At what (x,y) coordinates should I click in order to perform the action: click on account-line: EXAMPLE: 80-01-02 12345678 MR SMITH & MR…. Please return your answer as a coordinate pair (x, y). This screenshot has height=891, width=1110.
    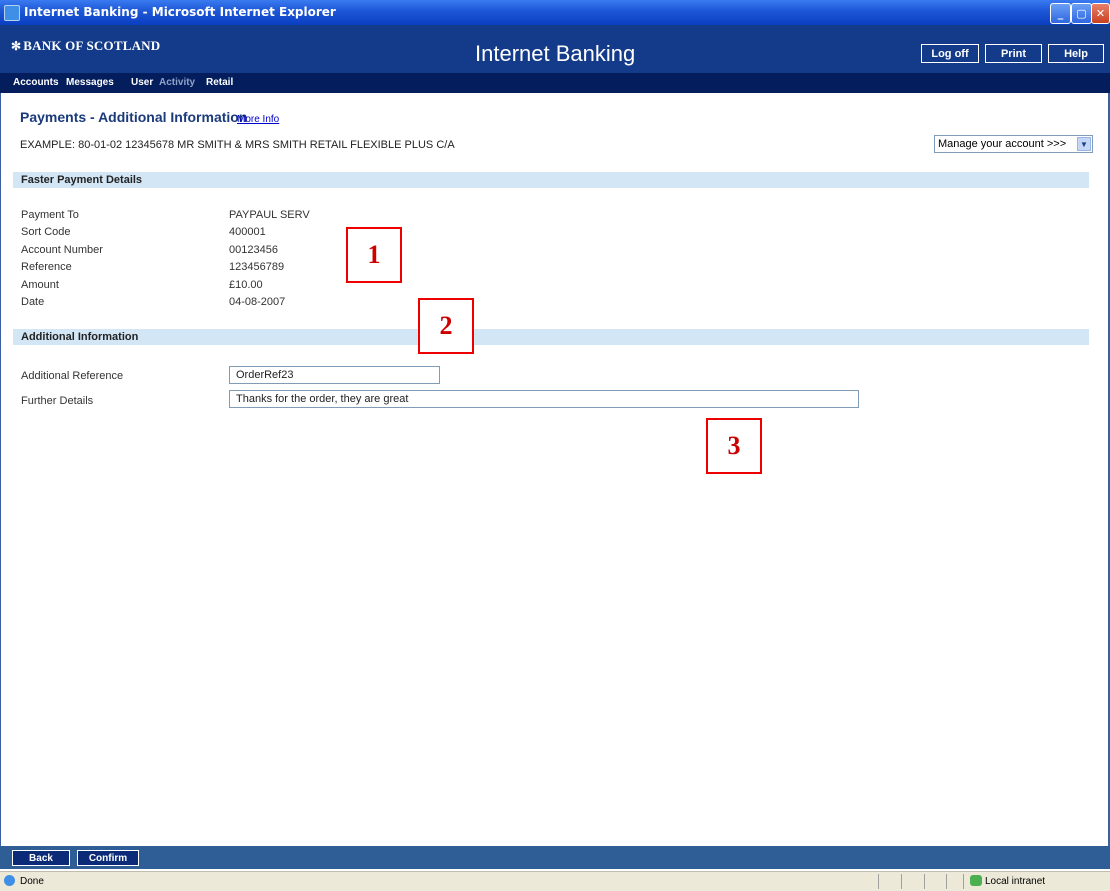
    Looking at the image, I should click on (237, 145).